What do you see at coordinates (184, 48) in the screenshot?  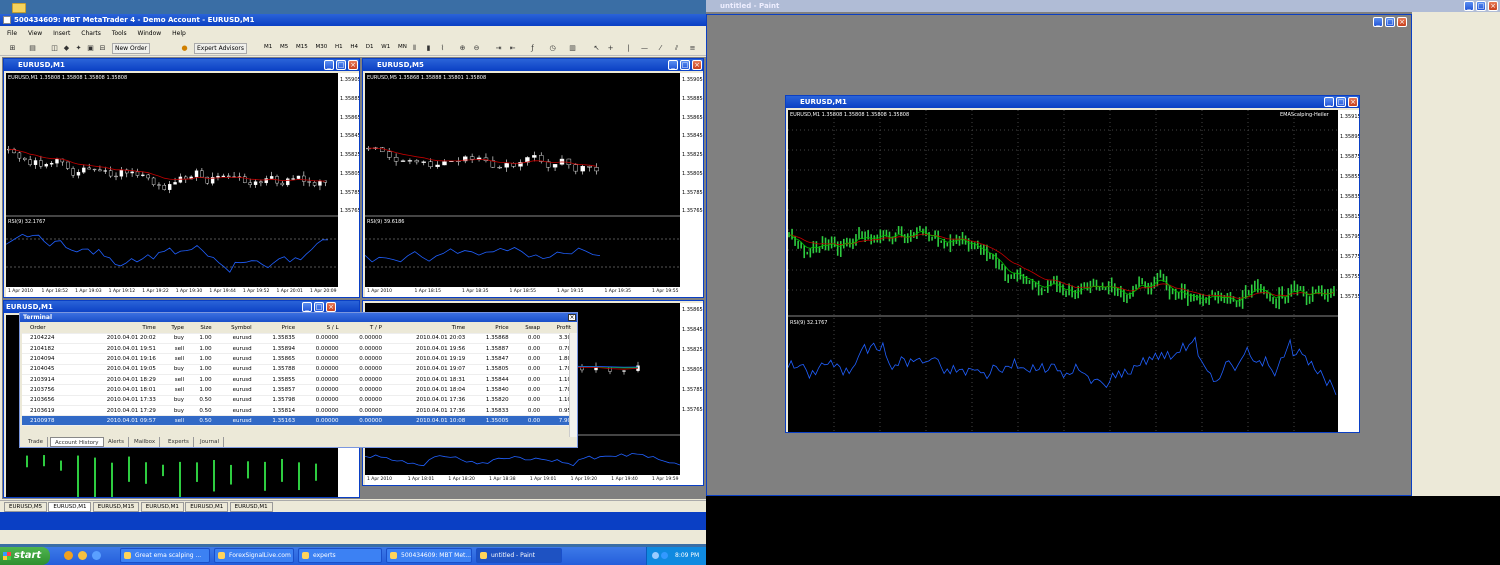 I see `metaeditor-icon: ●` at bounding box center [184, 48].